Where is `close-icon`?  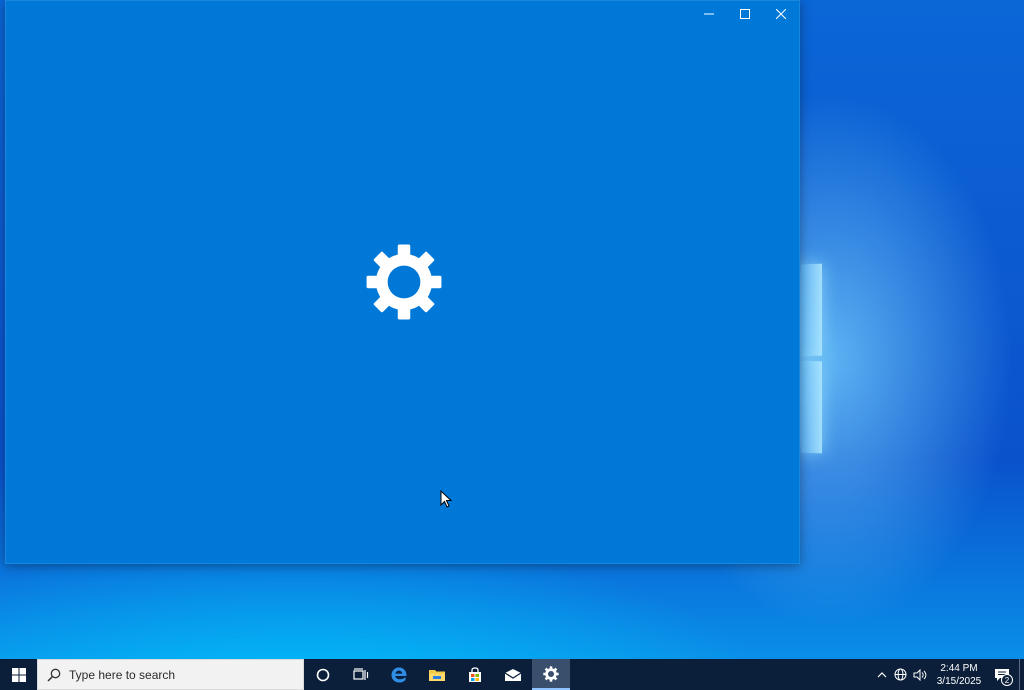 close-icon is located at coordinates (781, 14).